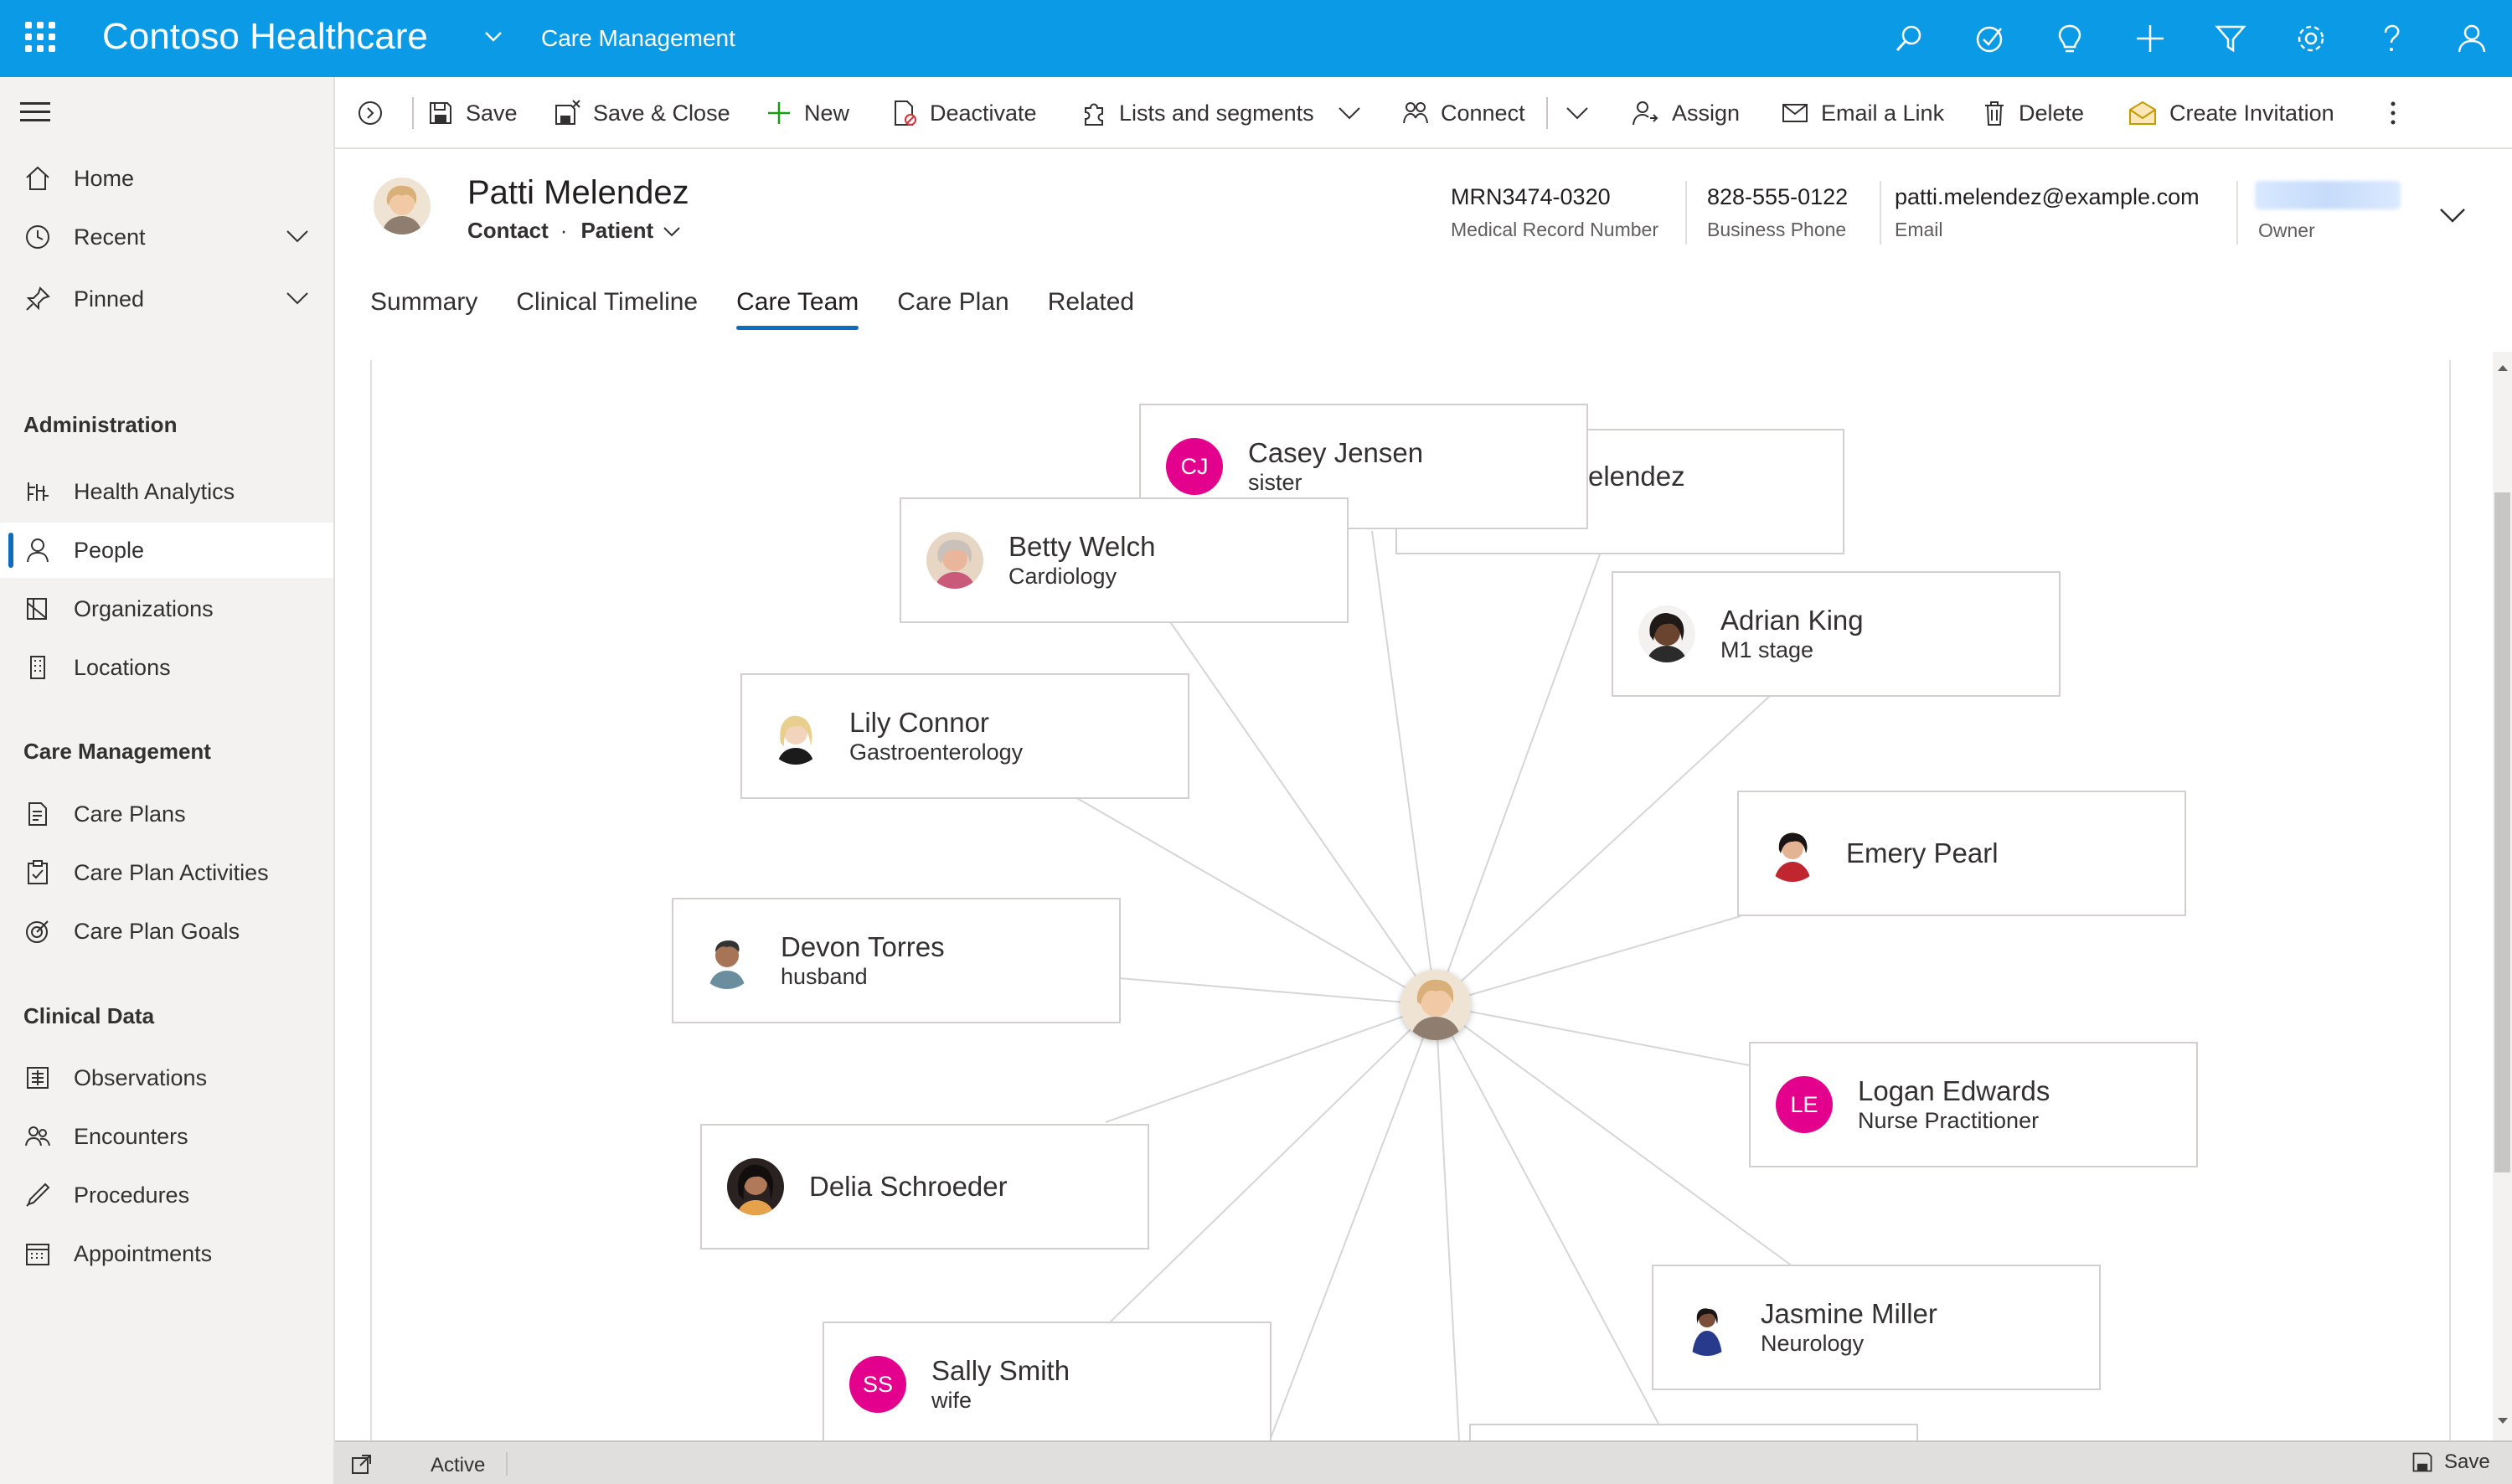  I want to click on lists-segments-dropdown, so click(1355, 113).